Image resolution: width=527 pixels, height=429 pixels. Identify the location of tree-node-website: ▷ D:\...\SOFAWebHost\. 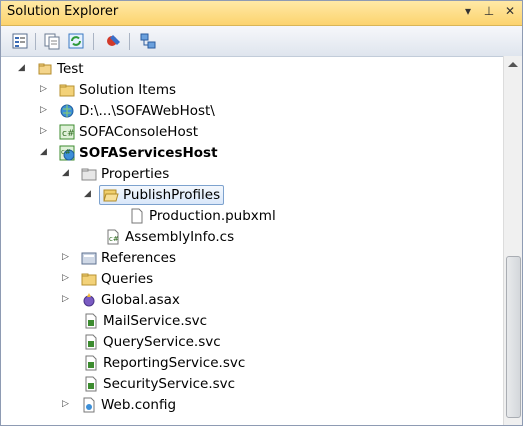
(127, 110).